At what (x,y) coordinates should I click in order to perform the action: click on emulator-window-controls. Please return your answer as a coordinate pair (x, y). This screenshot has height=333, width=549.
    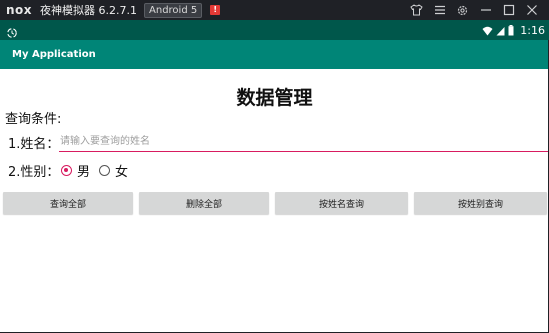
    Looking at the image, I should click on (474, 10).